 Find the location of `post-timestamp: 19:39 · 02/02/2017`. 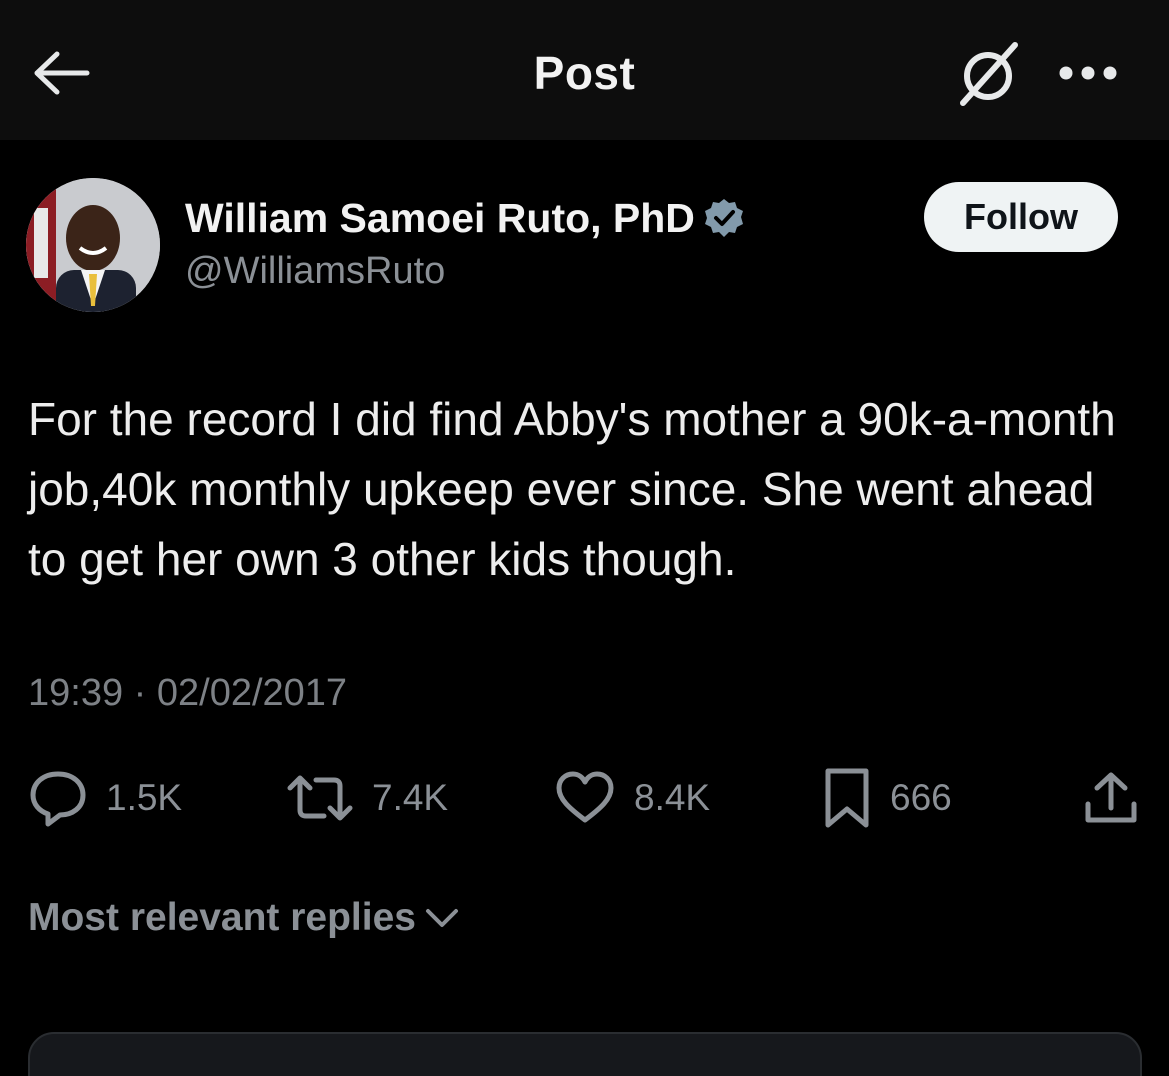

post-timestamp: 19:39 · 02/02/2017 is located at coordinates (187, 693).